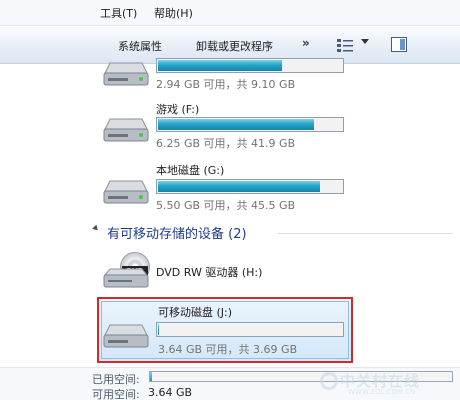  I want to click on drive-name: DVD RW 驱动器 (H:), so click(209, 272).